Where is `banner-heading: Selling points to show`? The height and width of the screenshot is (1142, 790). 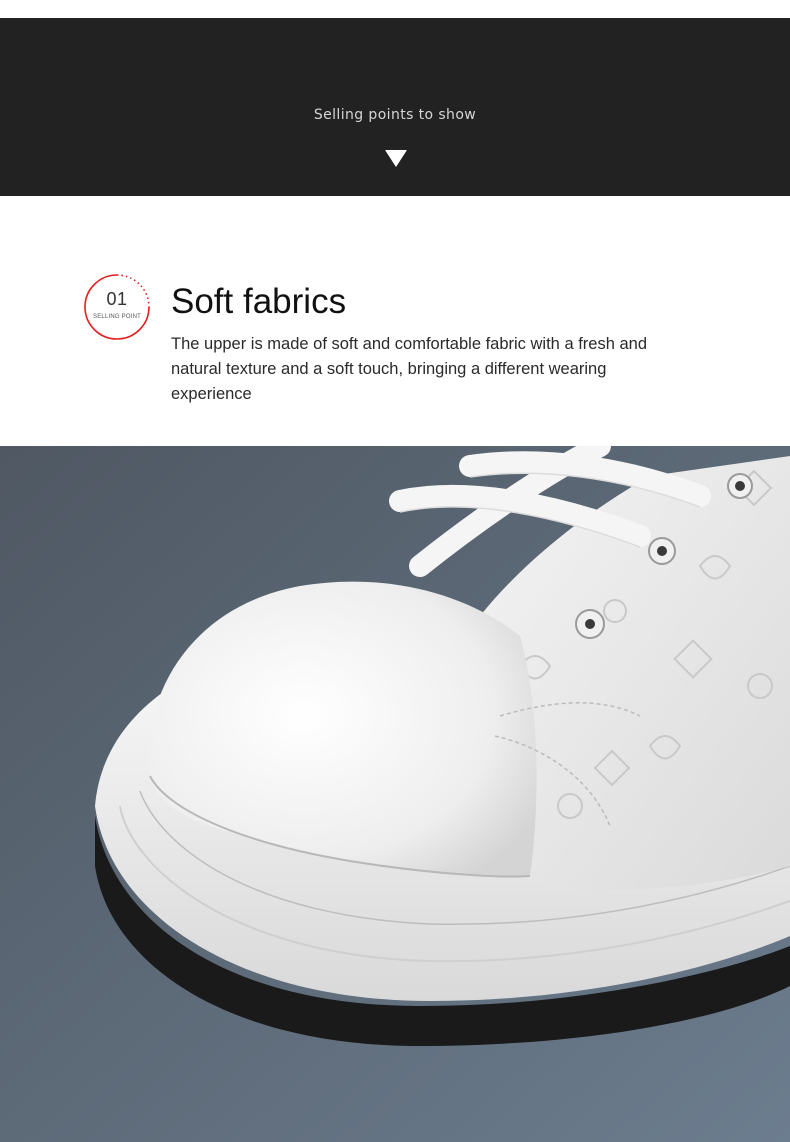 banner-heading: Selling points to show is located at coordinates (395, 115).